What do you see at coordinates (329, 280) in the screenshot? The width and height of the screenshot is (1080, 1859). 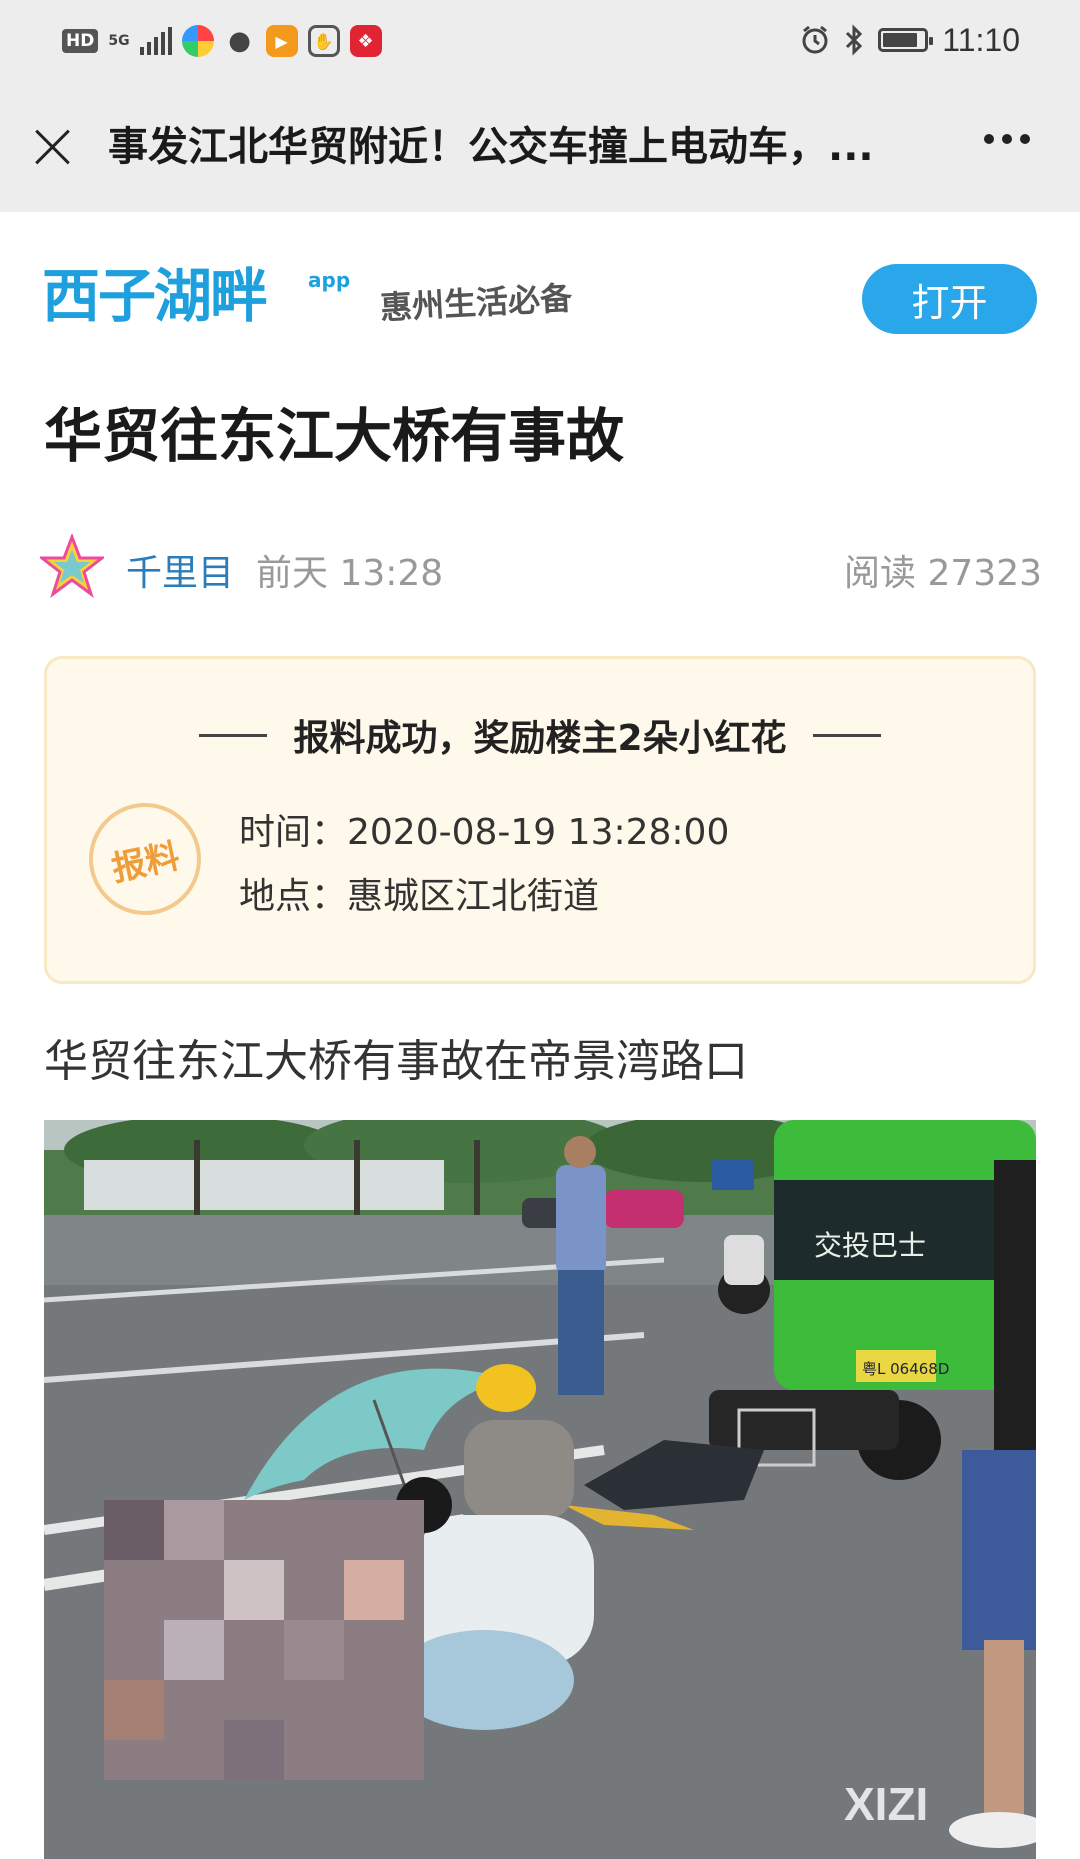 I see `app-logo-suffix: app` at bounding box center [329, 280].